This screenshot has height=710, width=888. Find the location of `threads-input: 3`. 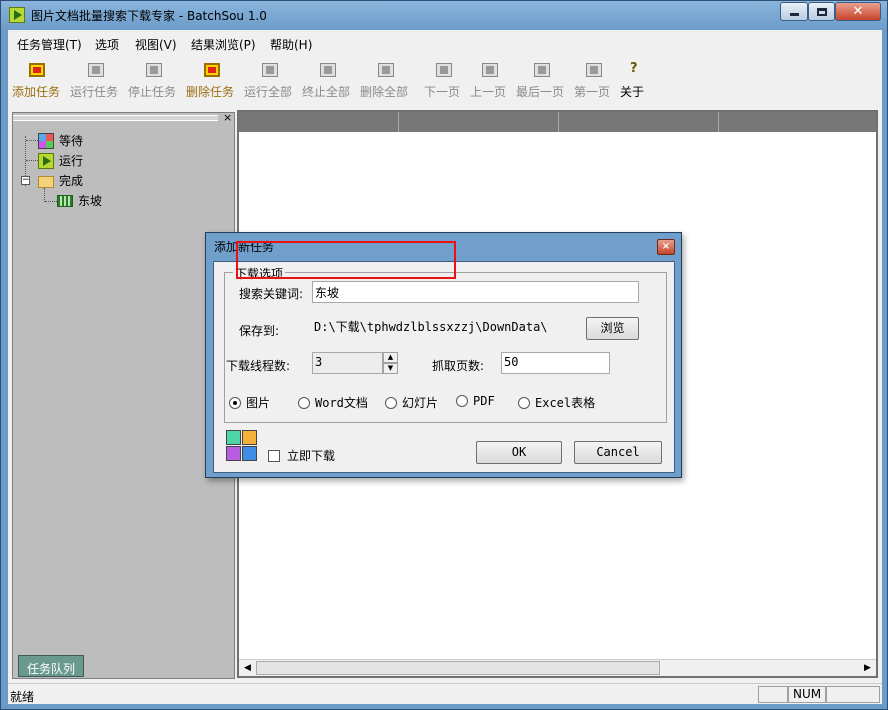

threads-input: 3 is located at coordinates (347, 363).